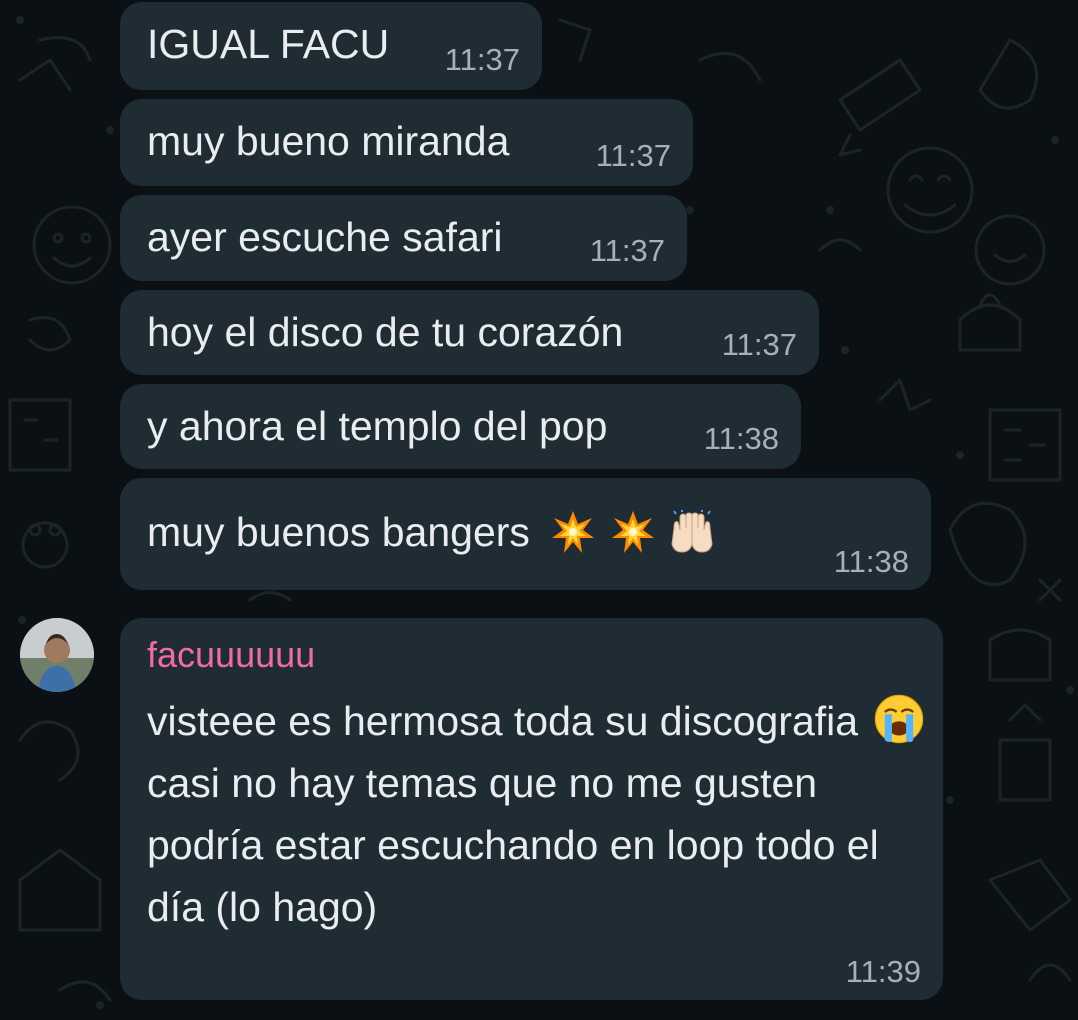 The image size is (1078, 1020). I want to click on message-text: y ahora el templo del pop, so click(377, 426).